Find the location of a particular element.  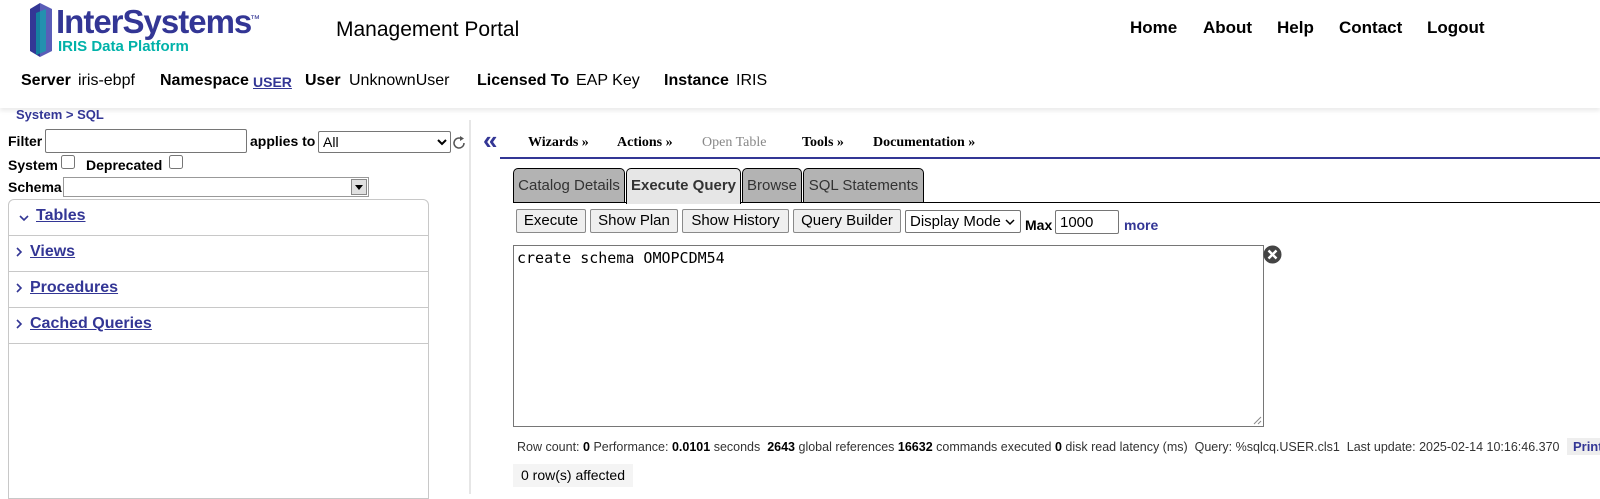

collapse-panel-icon: « is located at coordinates (490, 140).